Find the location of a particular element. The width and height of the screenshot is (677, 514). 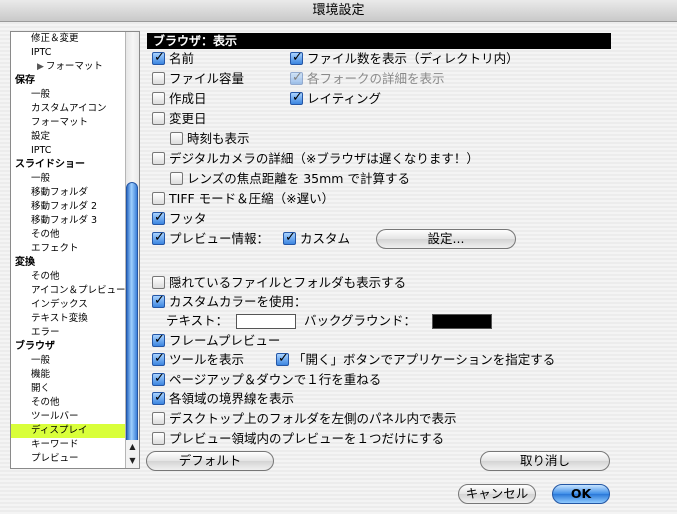

scroll-up-arrow-icon: ▲ is located at coordinates (132, 447).